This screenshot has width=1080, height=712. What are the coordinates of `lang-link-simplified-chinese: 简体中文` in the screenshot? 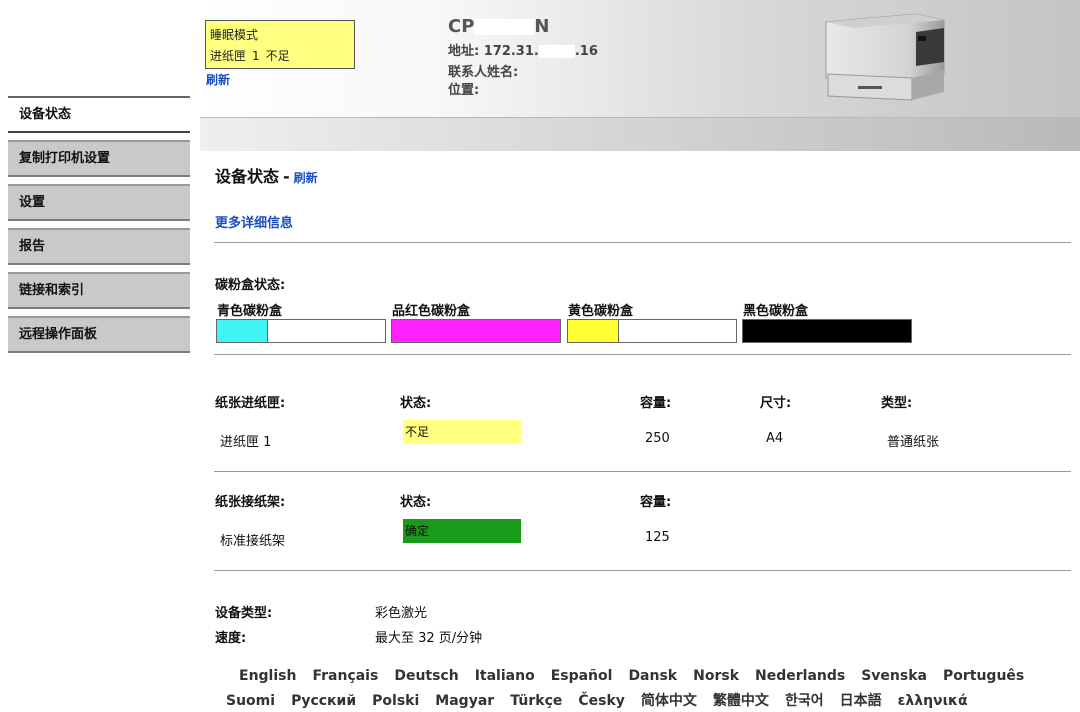 It's located at (669, 701).